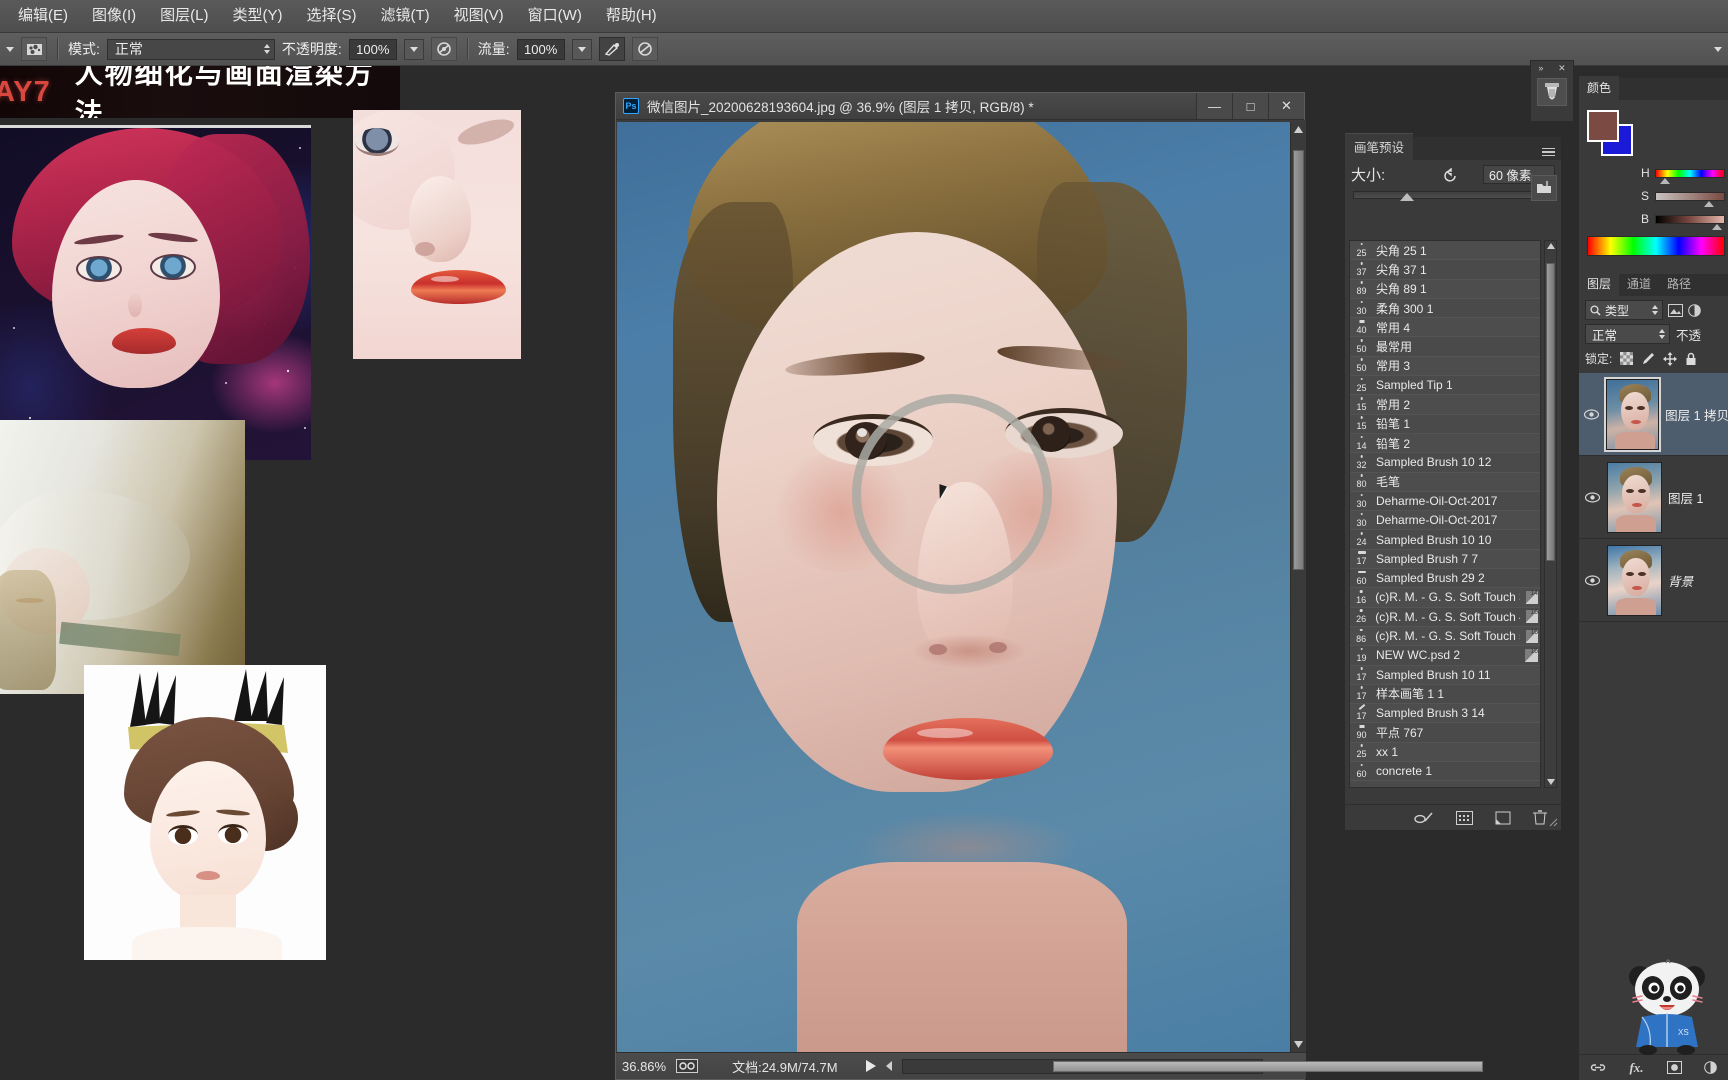  I want to click on brightness-slider, so click(1690, 222).